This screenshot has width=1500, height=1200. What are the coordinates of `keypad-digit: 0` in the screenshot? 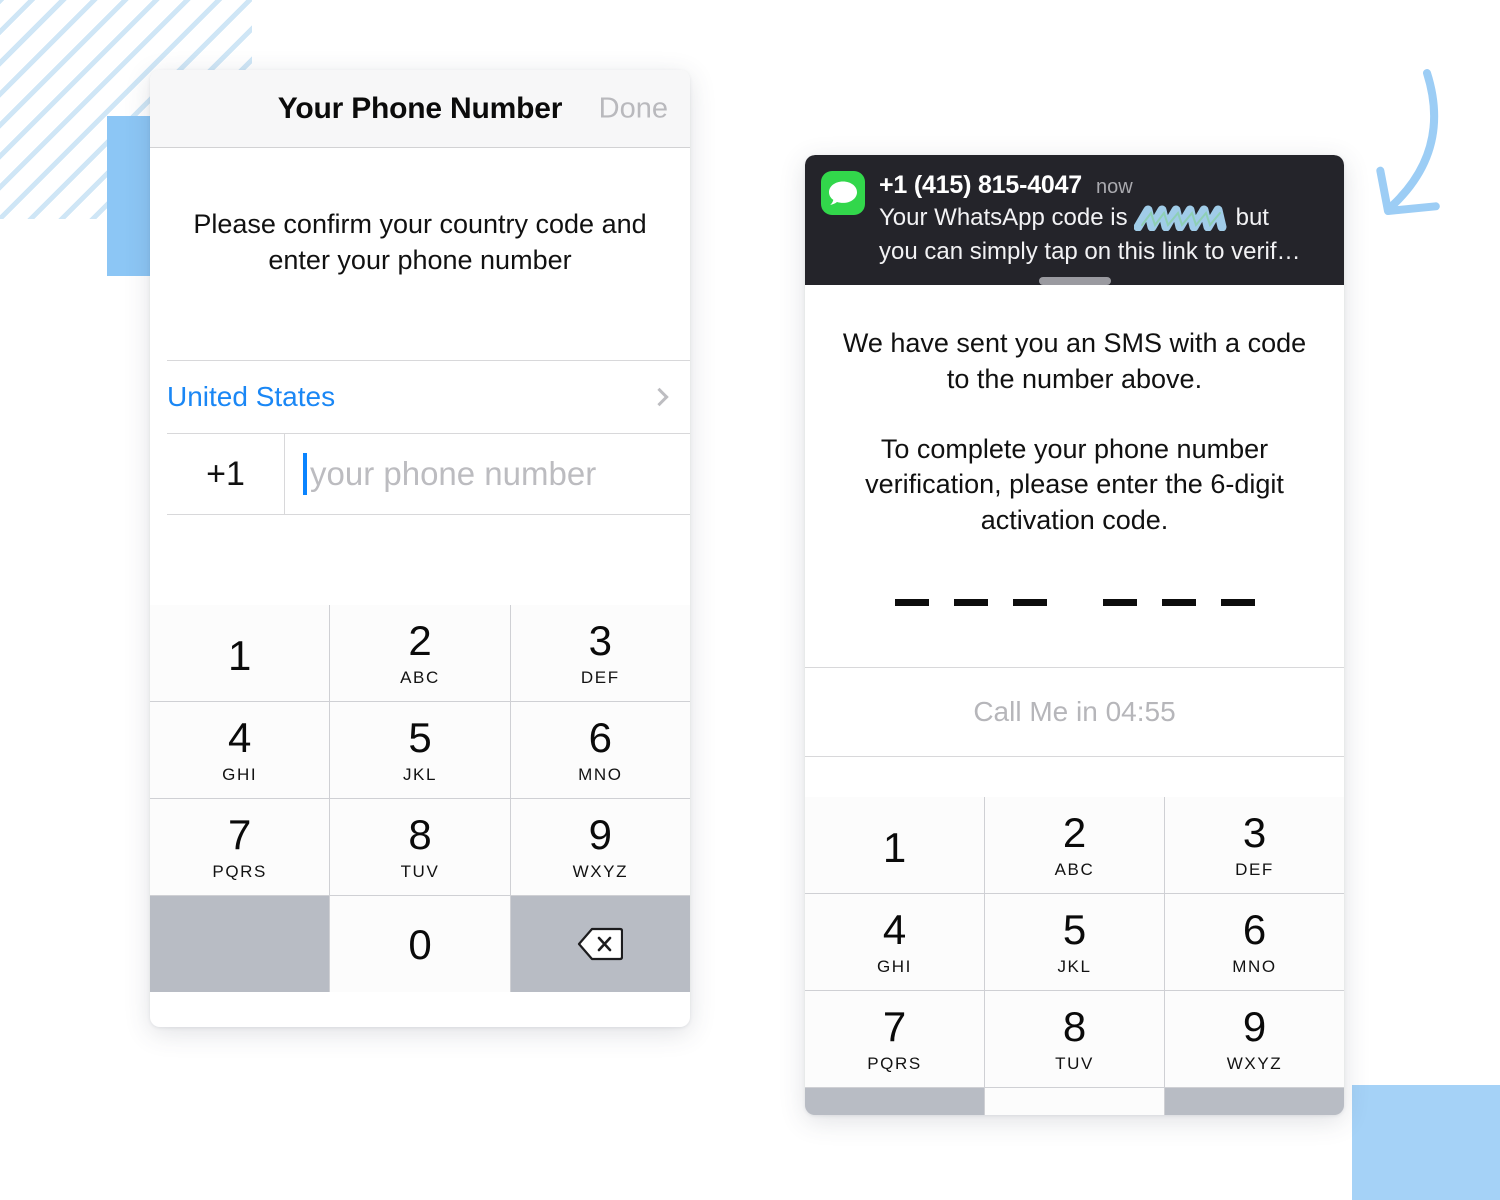 It's located at (420, 945).